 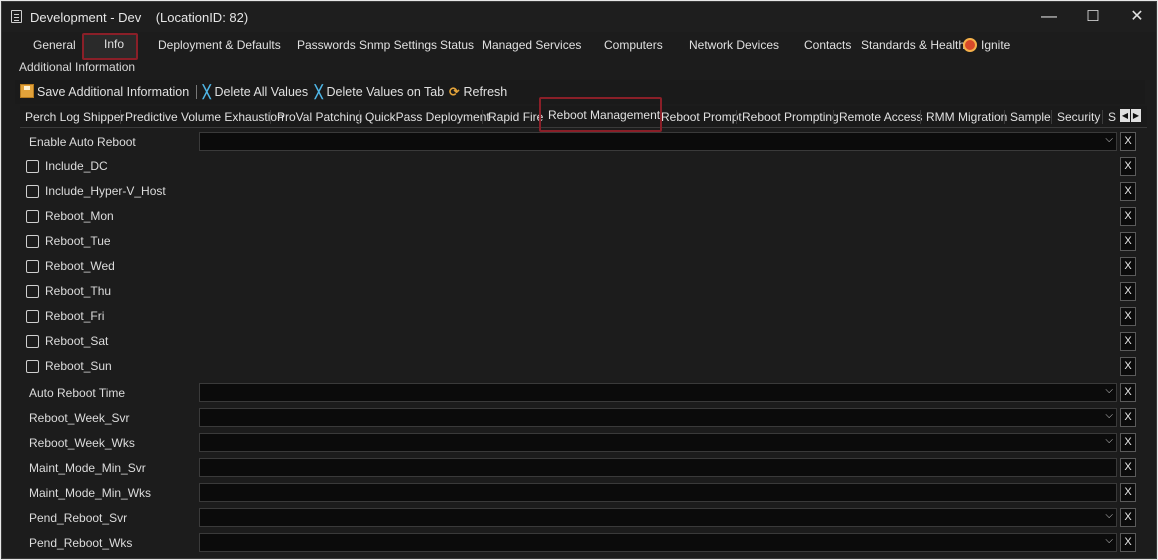 I want to click on reboot-wed-checkbox, so click(x=32, y=266).